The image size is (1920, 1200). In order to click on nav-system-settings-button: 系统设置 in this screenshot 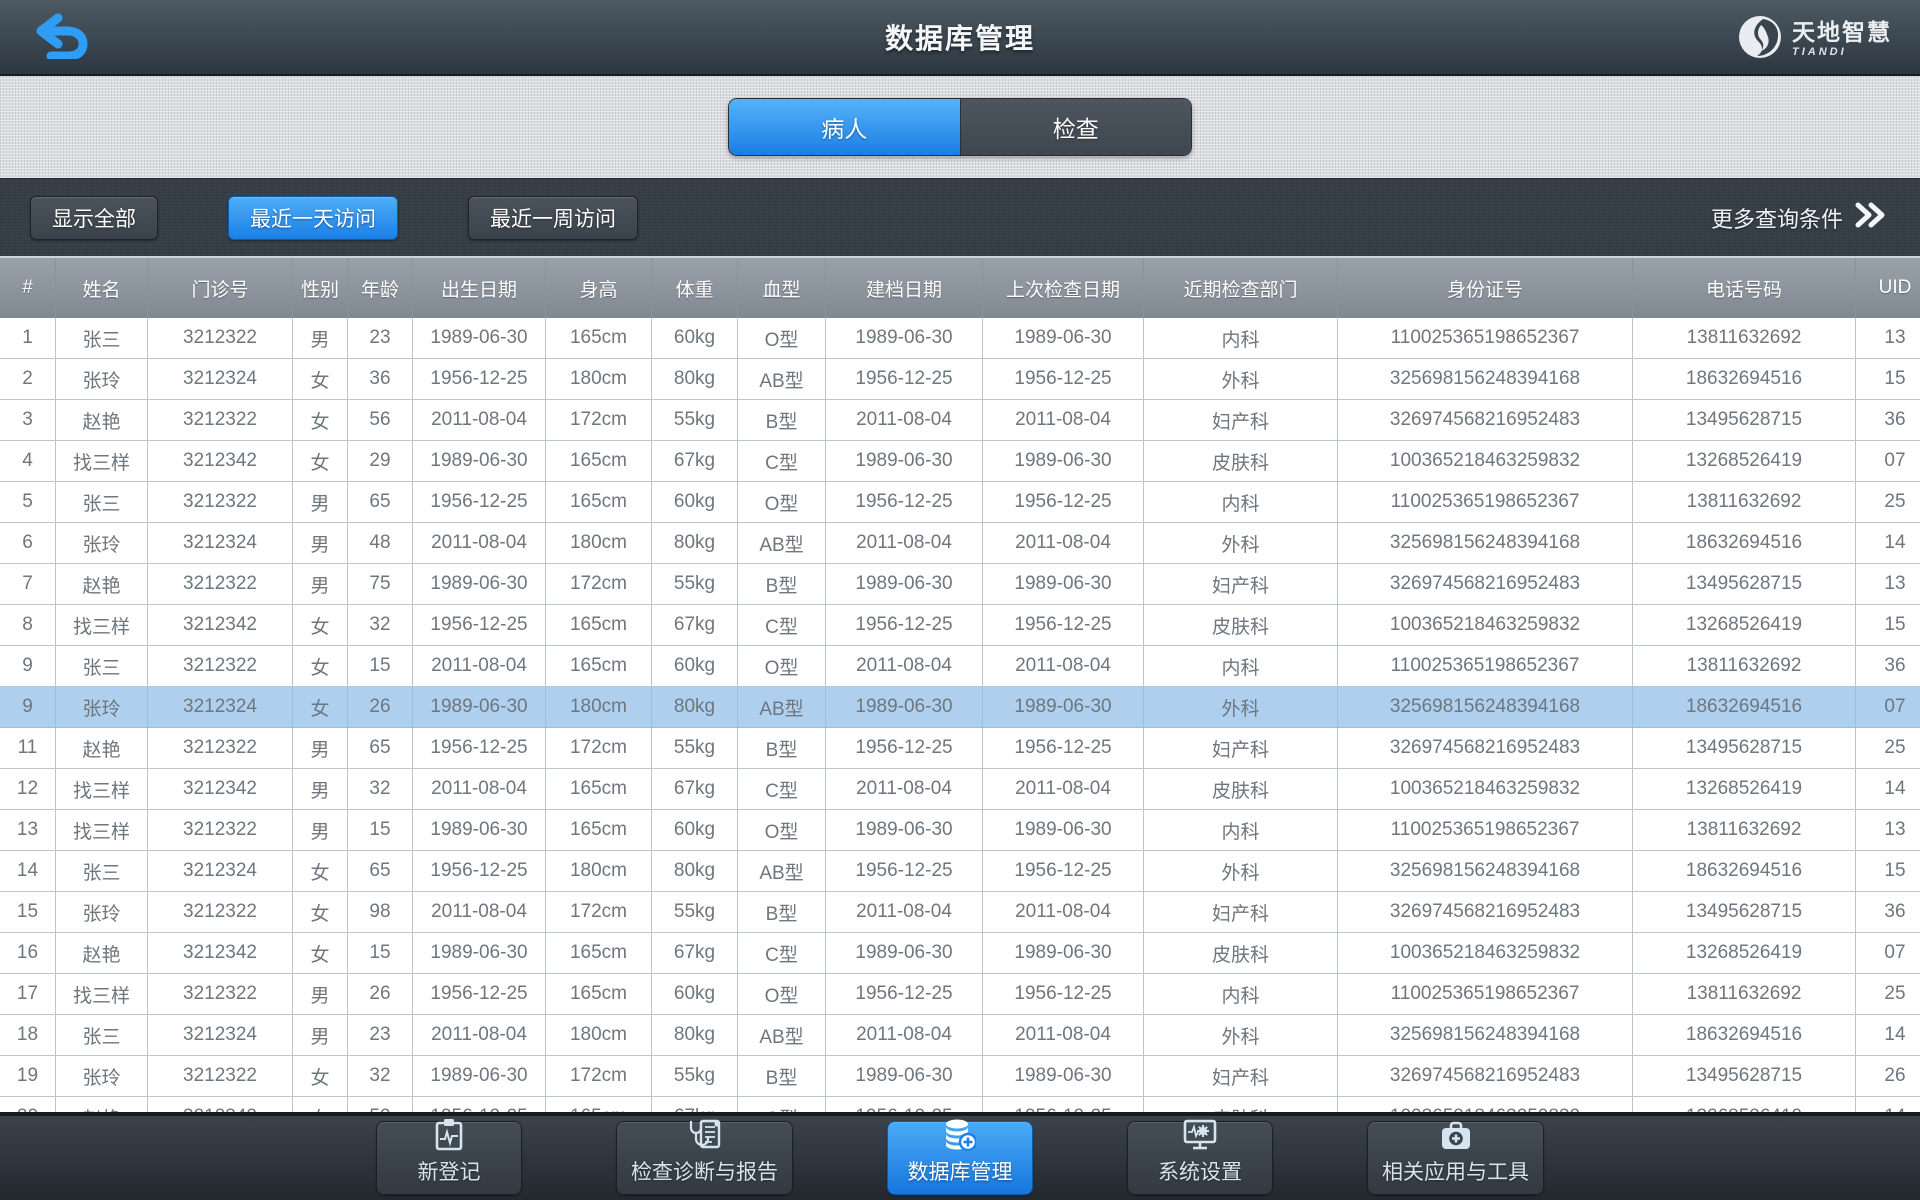, I will do `click(1200, 1157)`.